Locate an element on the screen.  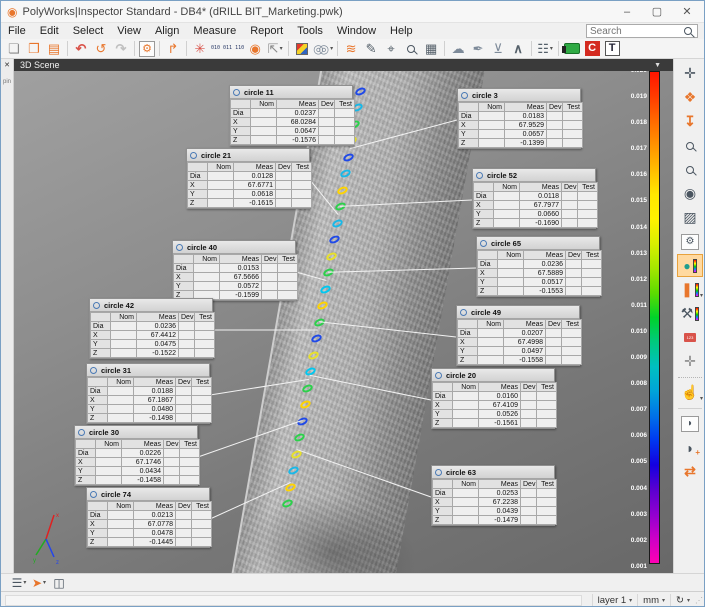
project-options-icon: ⚙ is located at coordinates (147, 48).